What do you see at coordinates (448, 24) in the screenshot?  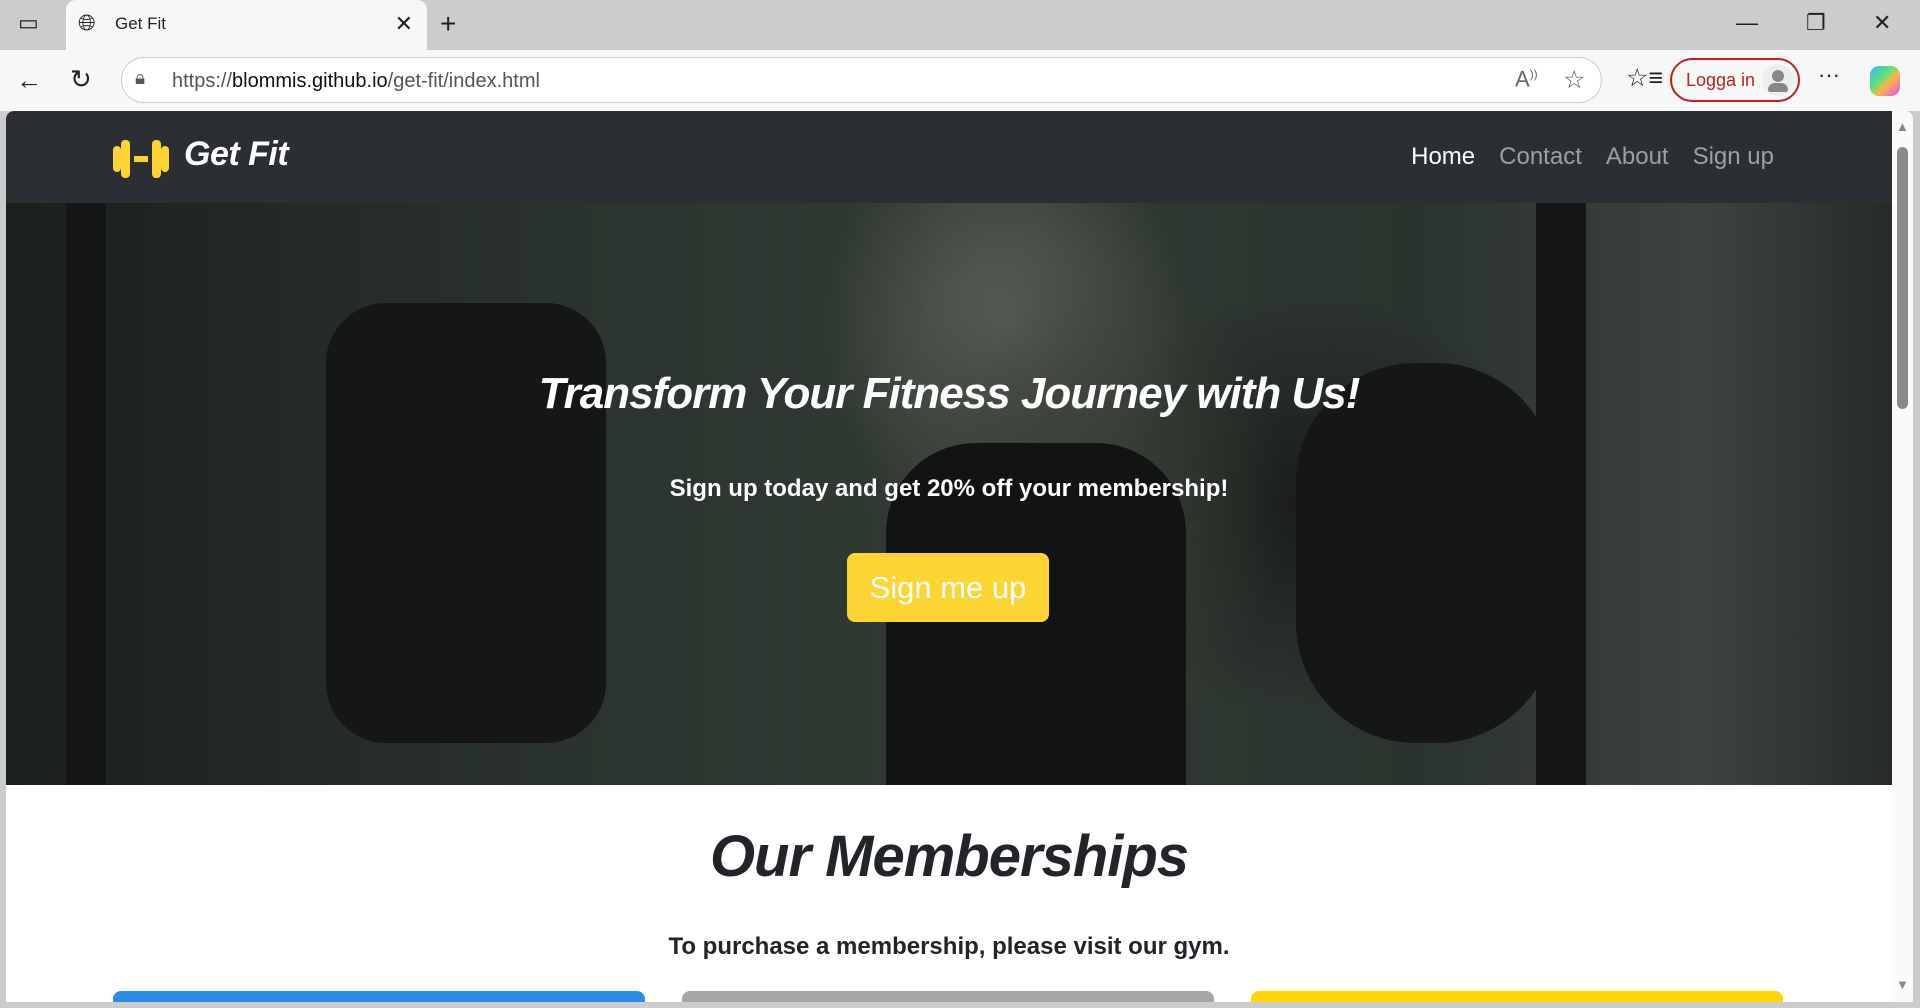 I see `new-tab-icon: +` at bounding box center [448, 24].